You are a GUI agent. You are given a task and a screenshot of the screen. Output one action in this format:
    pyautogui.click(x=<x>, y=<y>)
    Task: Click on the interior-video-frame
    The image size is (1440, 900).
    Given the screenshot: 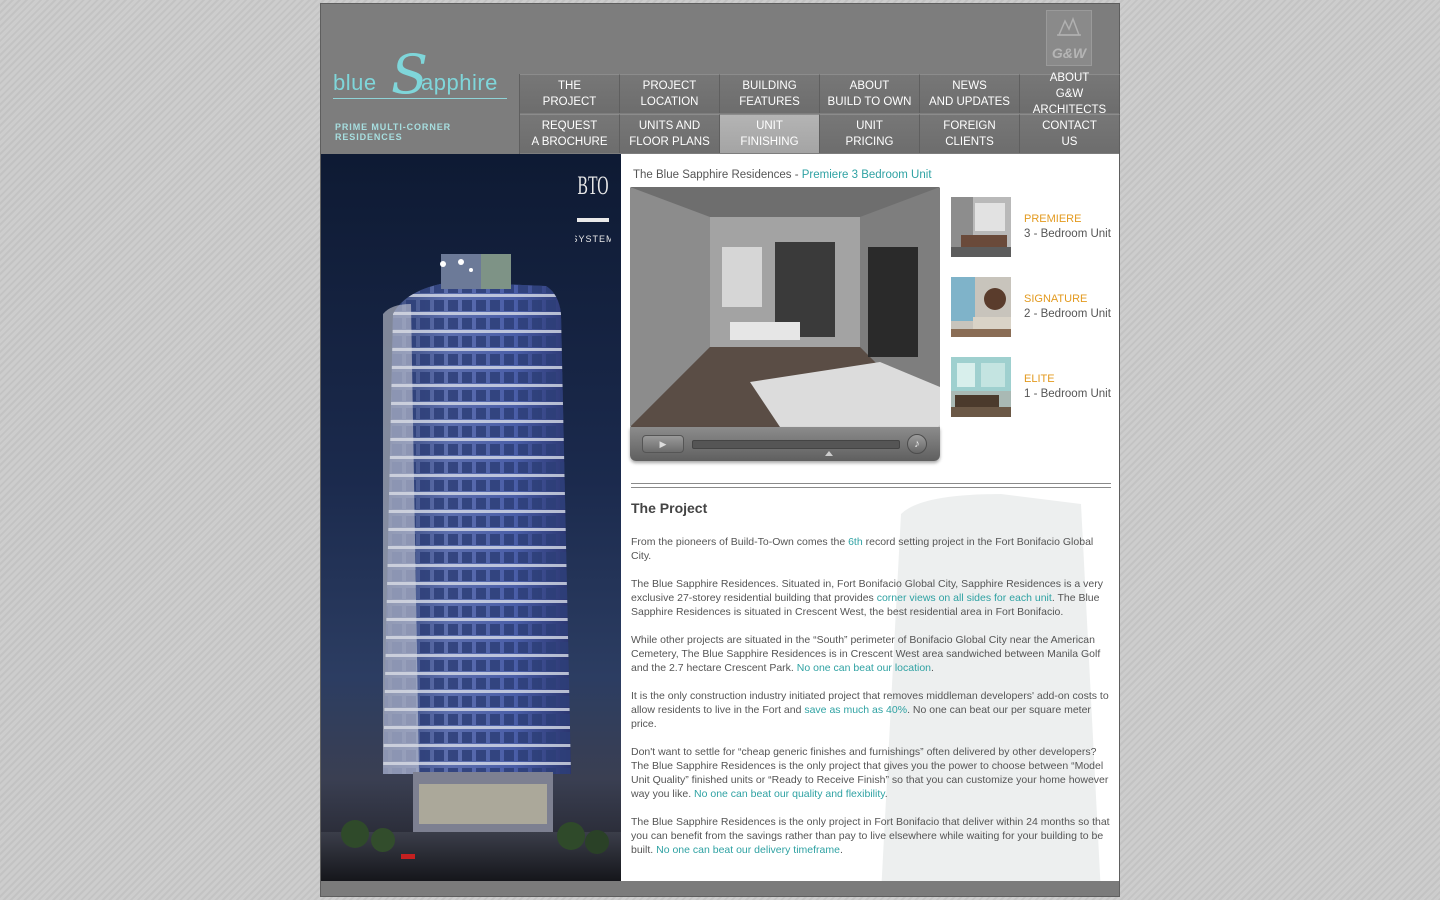 What is the action you would take?
    pyautogui.click(x=785, y=307)
    